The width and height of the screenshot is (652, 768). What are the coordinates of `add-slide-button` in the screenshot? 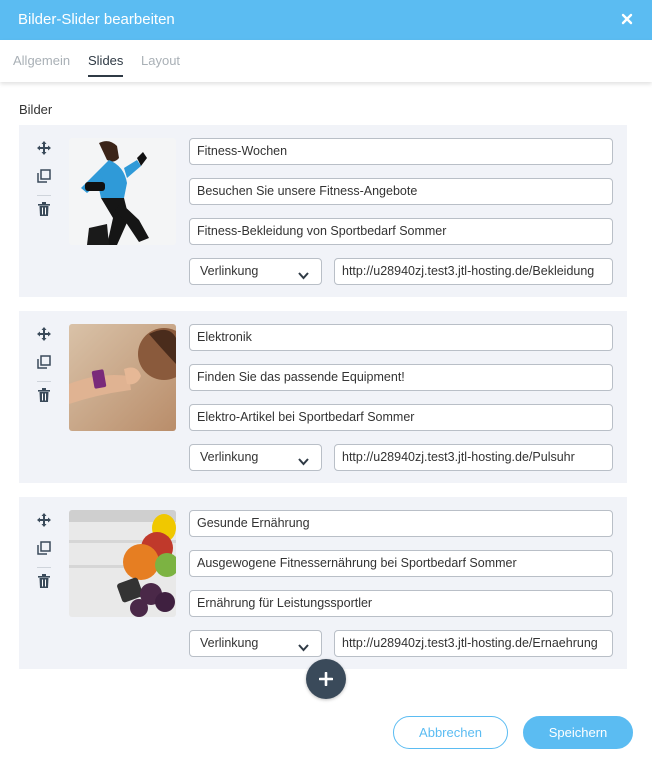 It's located at (326, 679).